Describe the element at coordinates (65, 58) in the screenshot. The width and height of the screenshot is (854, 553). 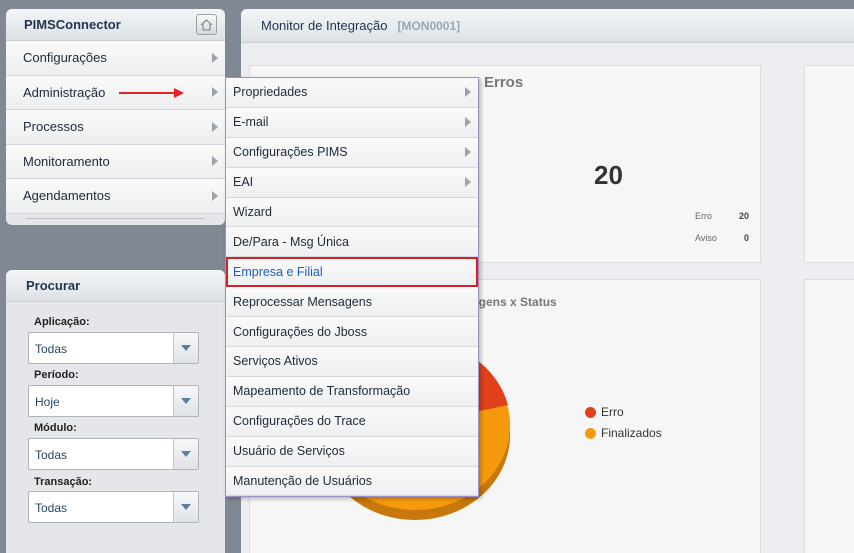
I see `nav-item-label: Configurações` at that location.